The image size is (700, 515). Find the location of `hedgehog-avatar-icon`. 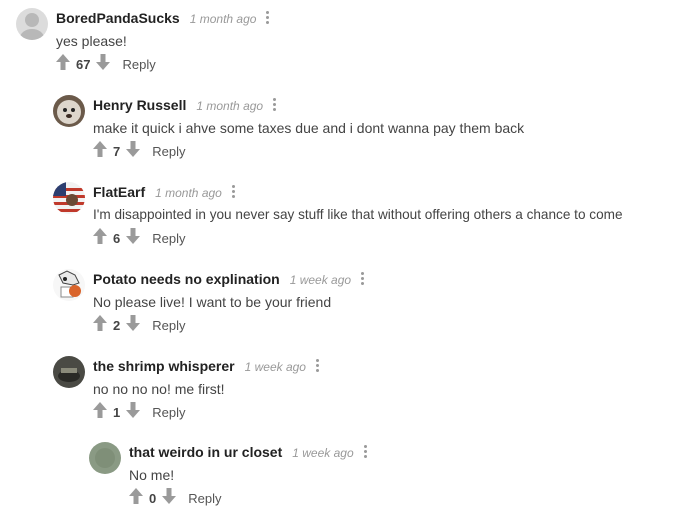

hedgehog-avatar-icon is located at coordinates (69, 111).